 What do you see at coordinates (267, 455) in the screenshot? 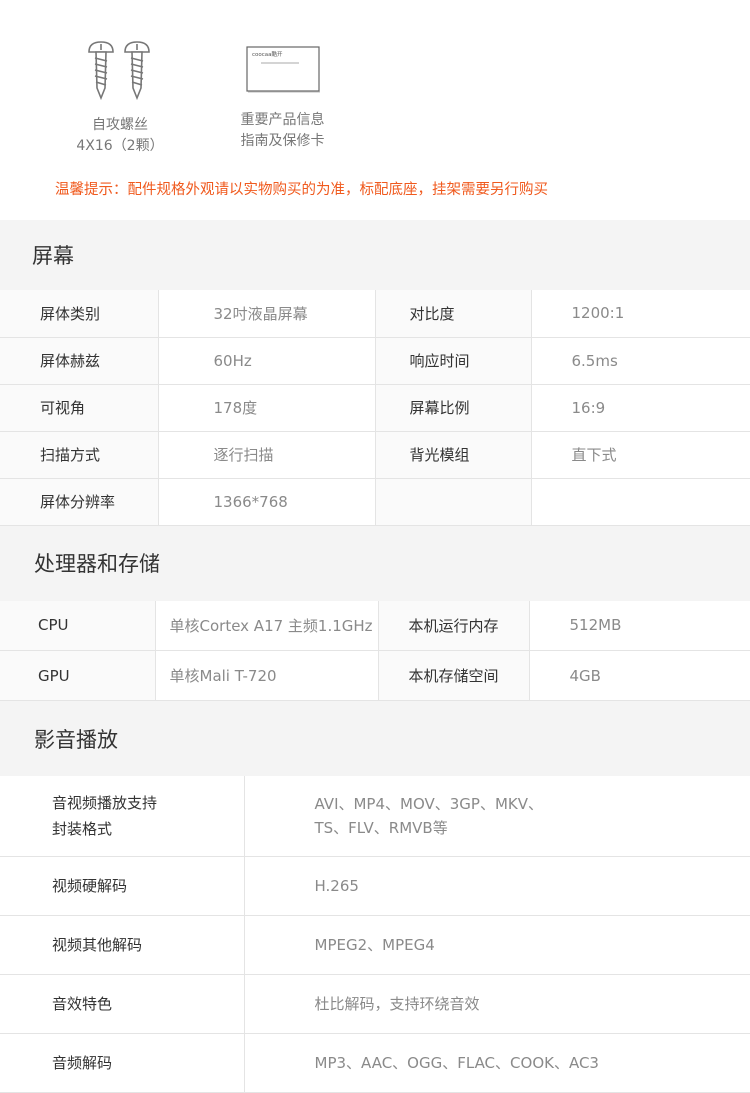
I see `spec-value: 逐行扫描` at bounding box center [267, 455].